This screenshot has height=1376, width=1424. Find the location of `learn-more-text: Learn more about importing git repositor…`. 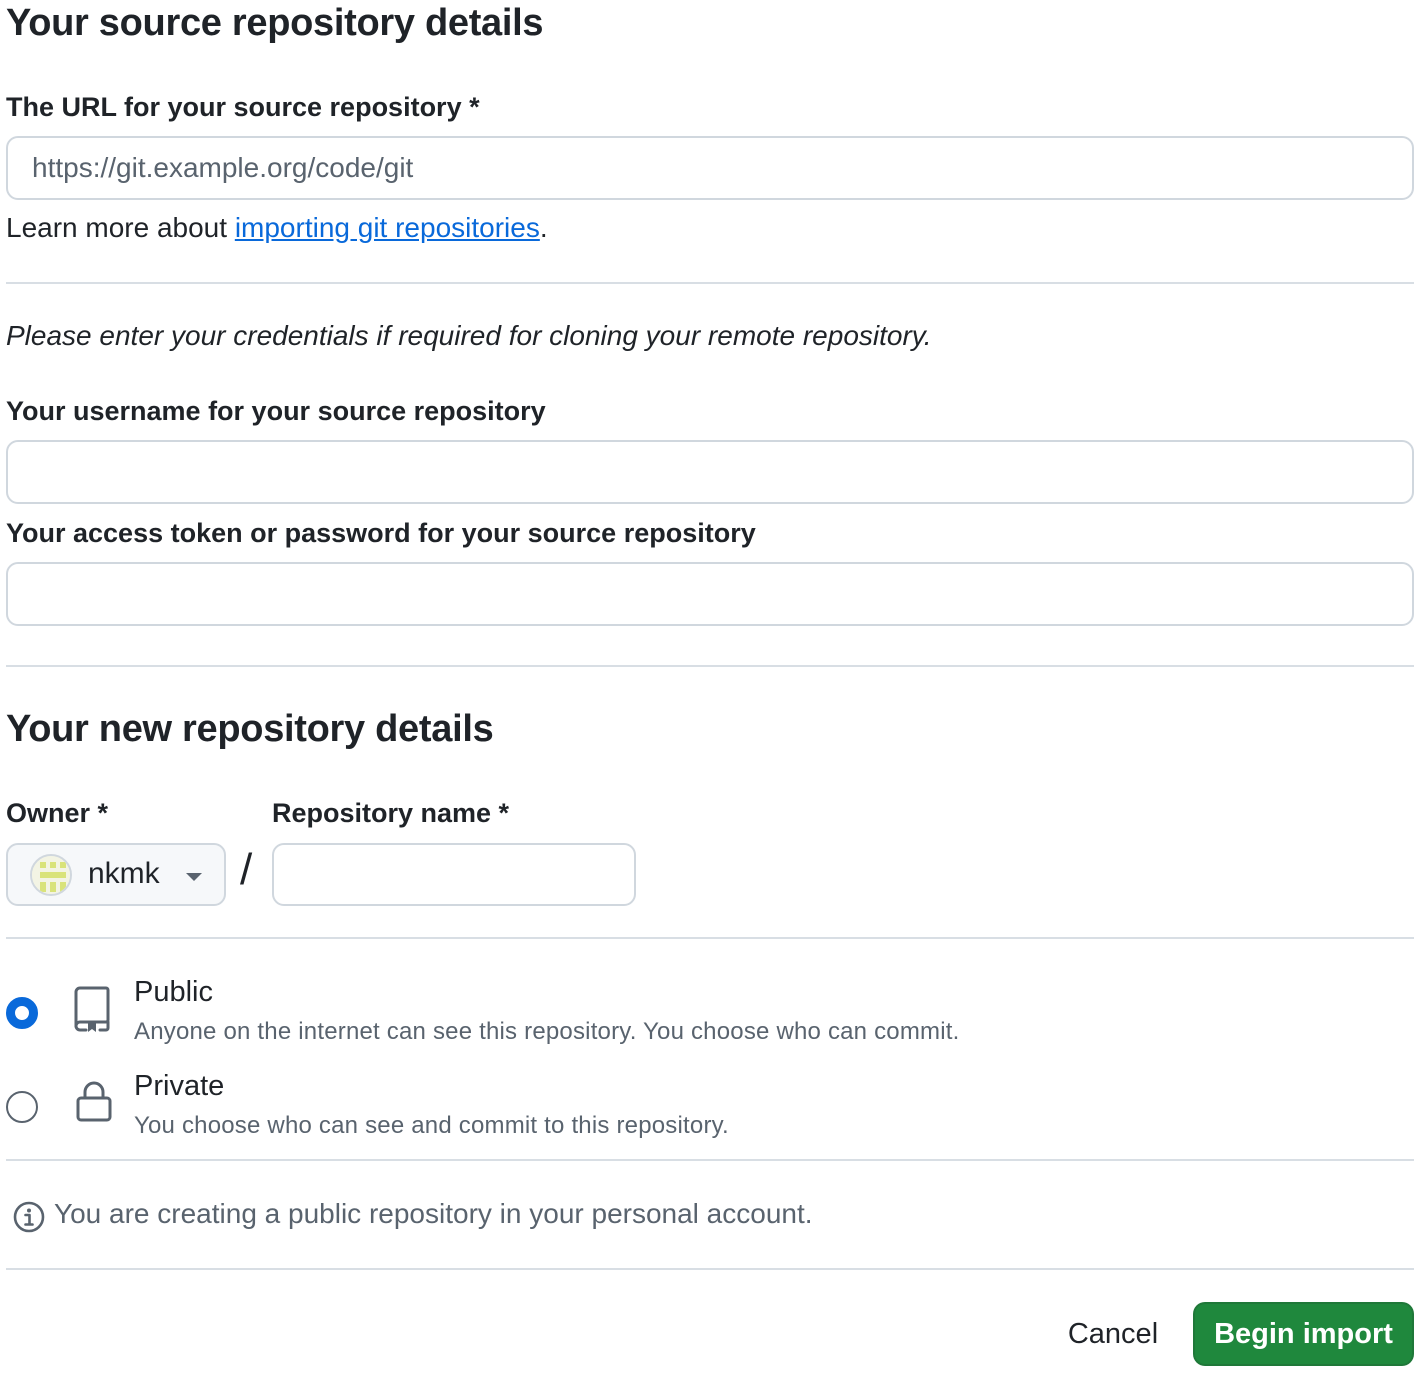

learn-more-text: Learn more about importing git repositor… is located at coordinates (277, 228).